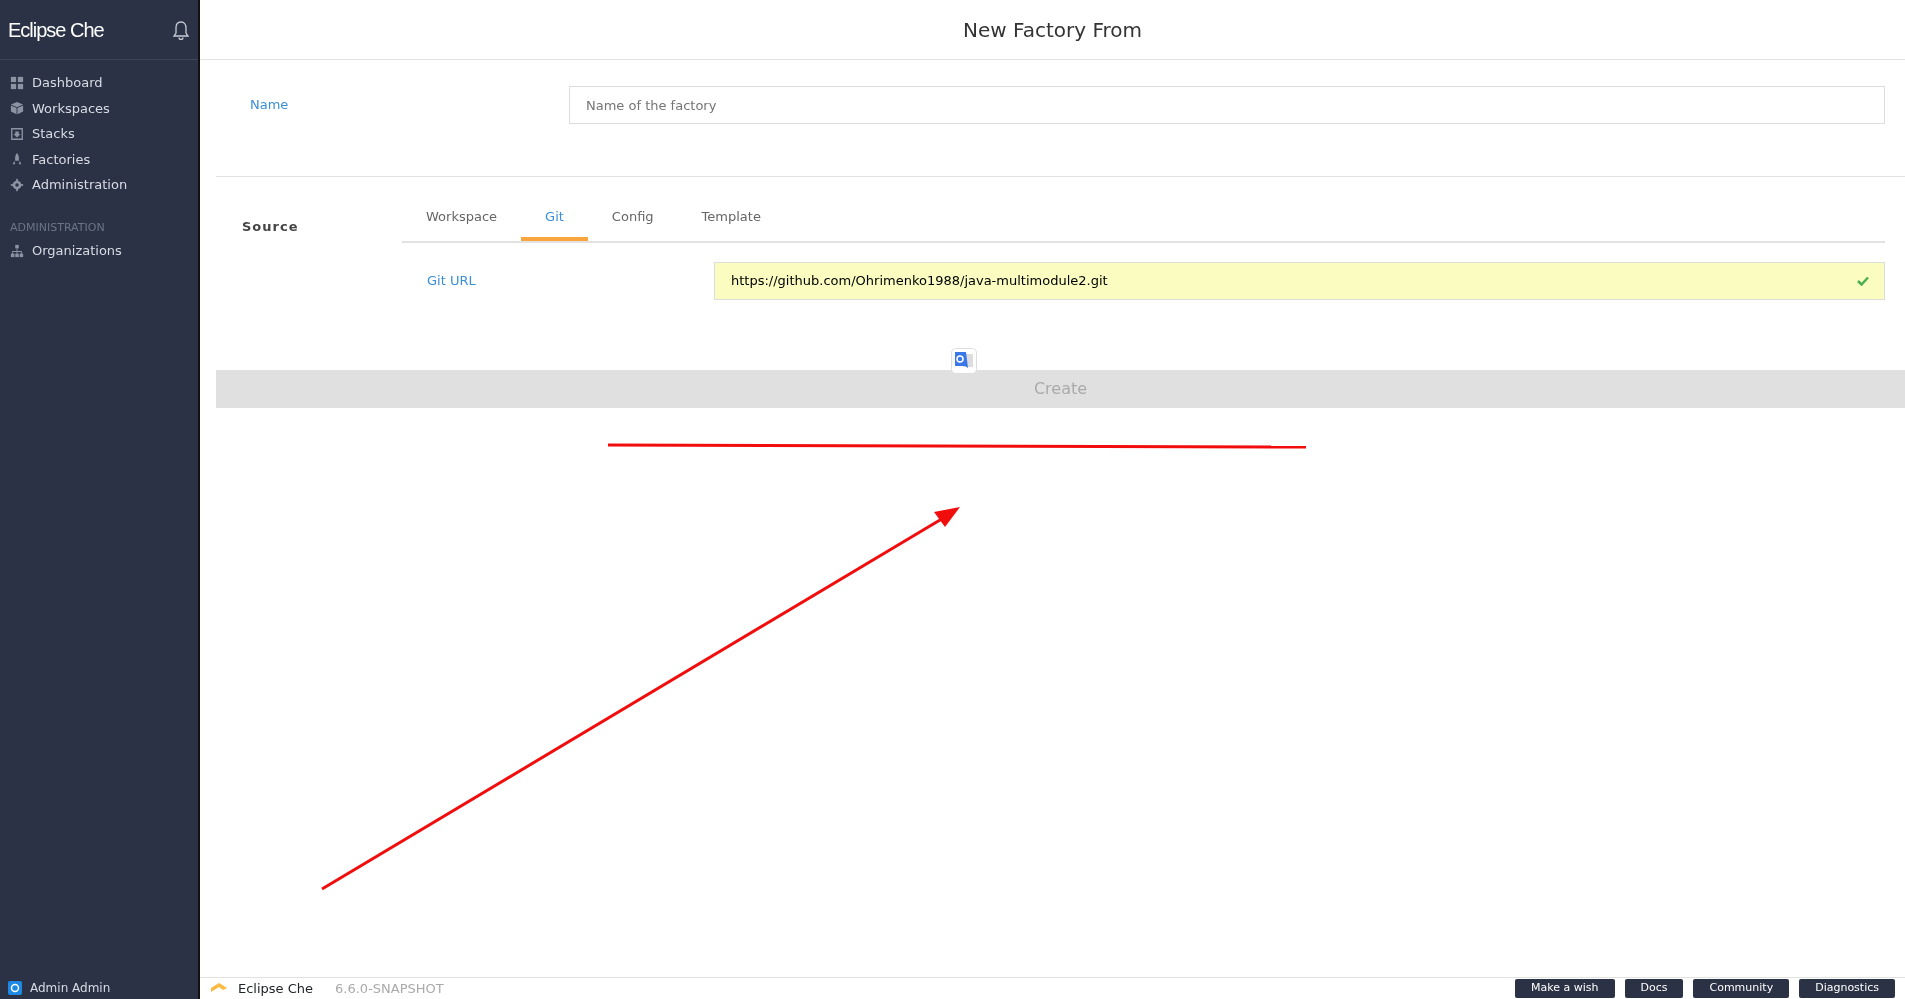  I want to click on download-box-icon, so click(17, 133).